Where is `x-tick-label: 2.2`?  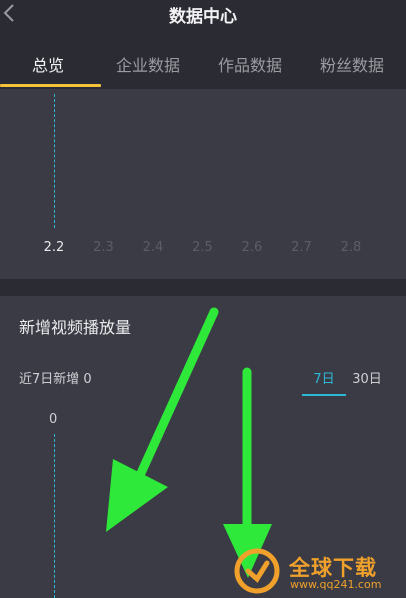 x-tick-label: 2.2 is located at coordinates (54, 247).